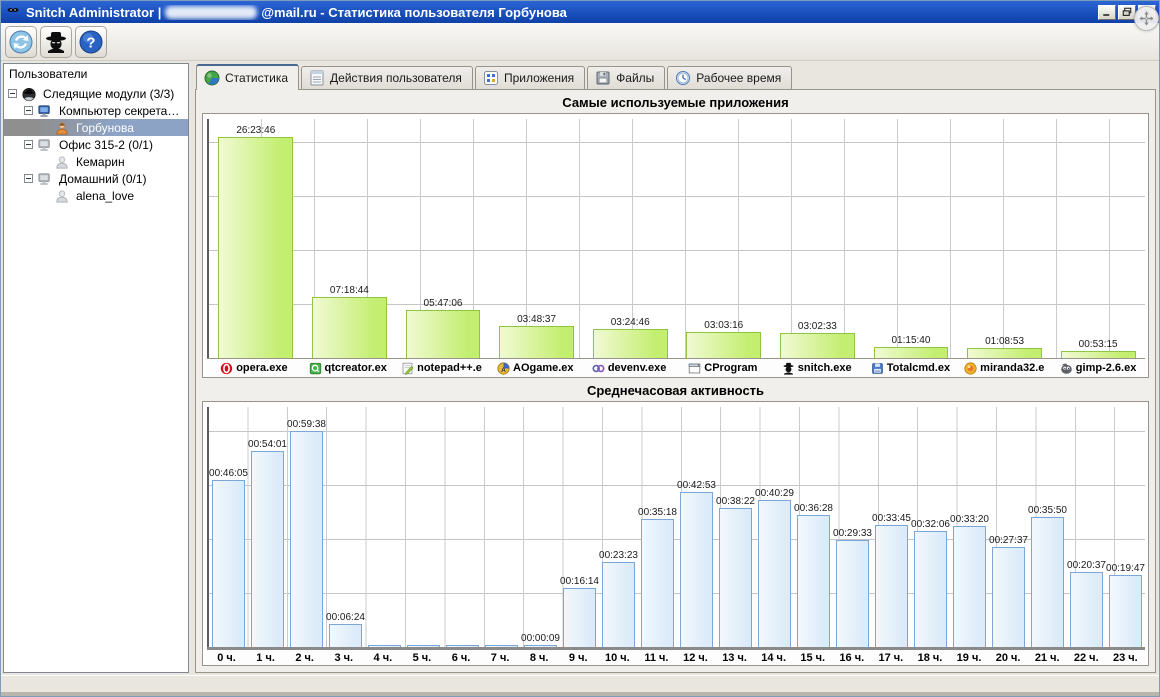 This screenshot has width=1160, height=697. I want to click on x-axis-label-text: 3 ч., so click(344, 657).